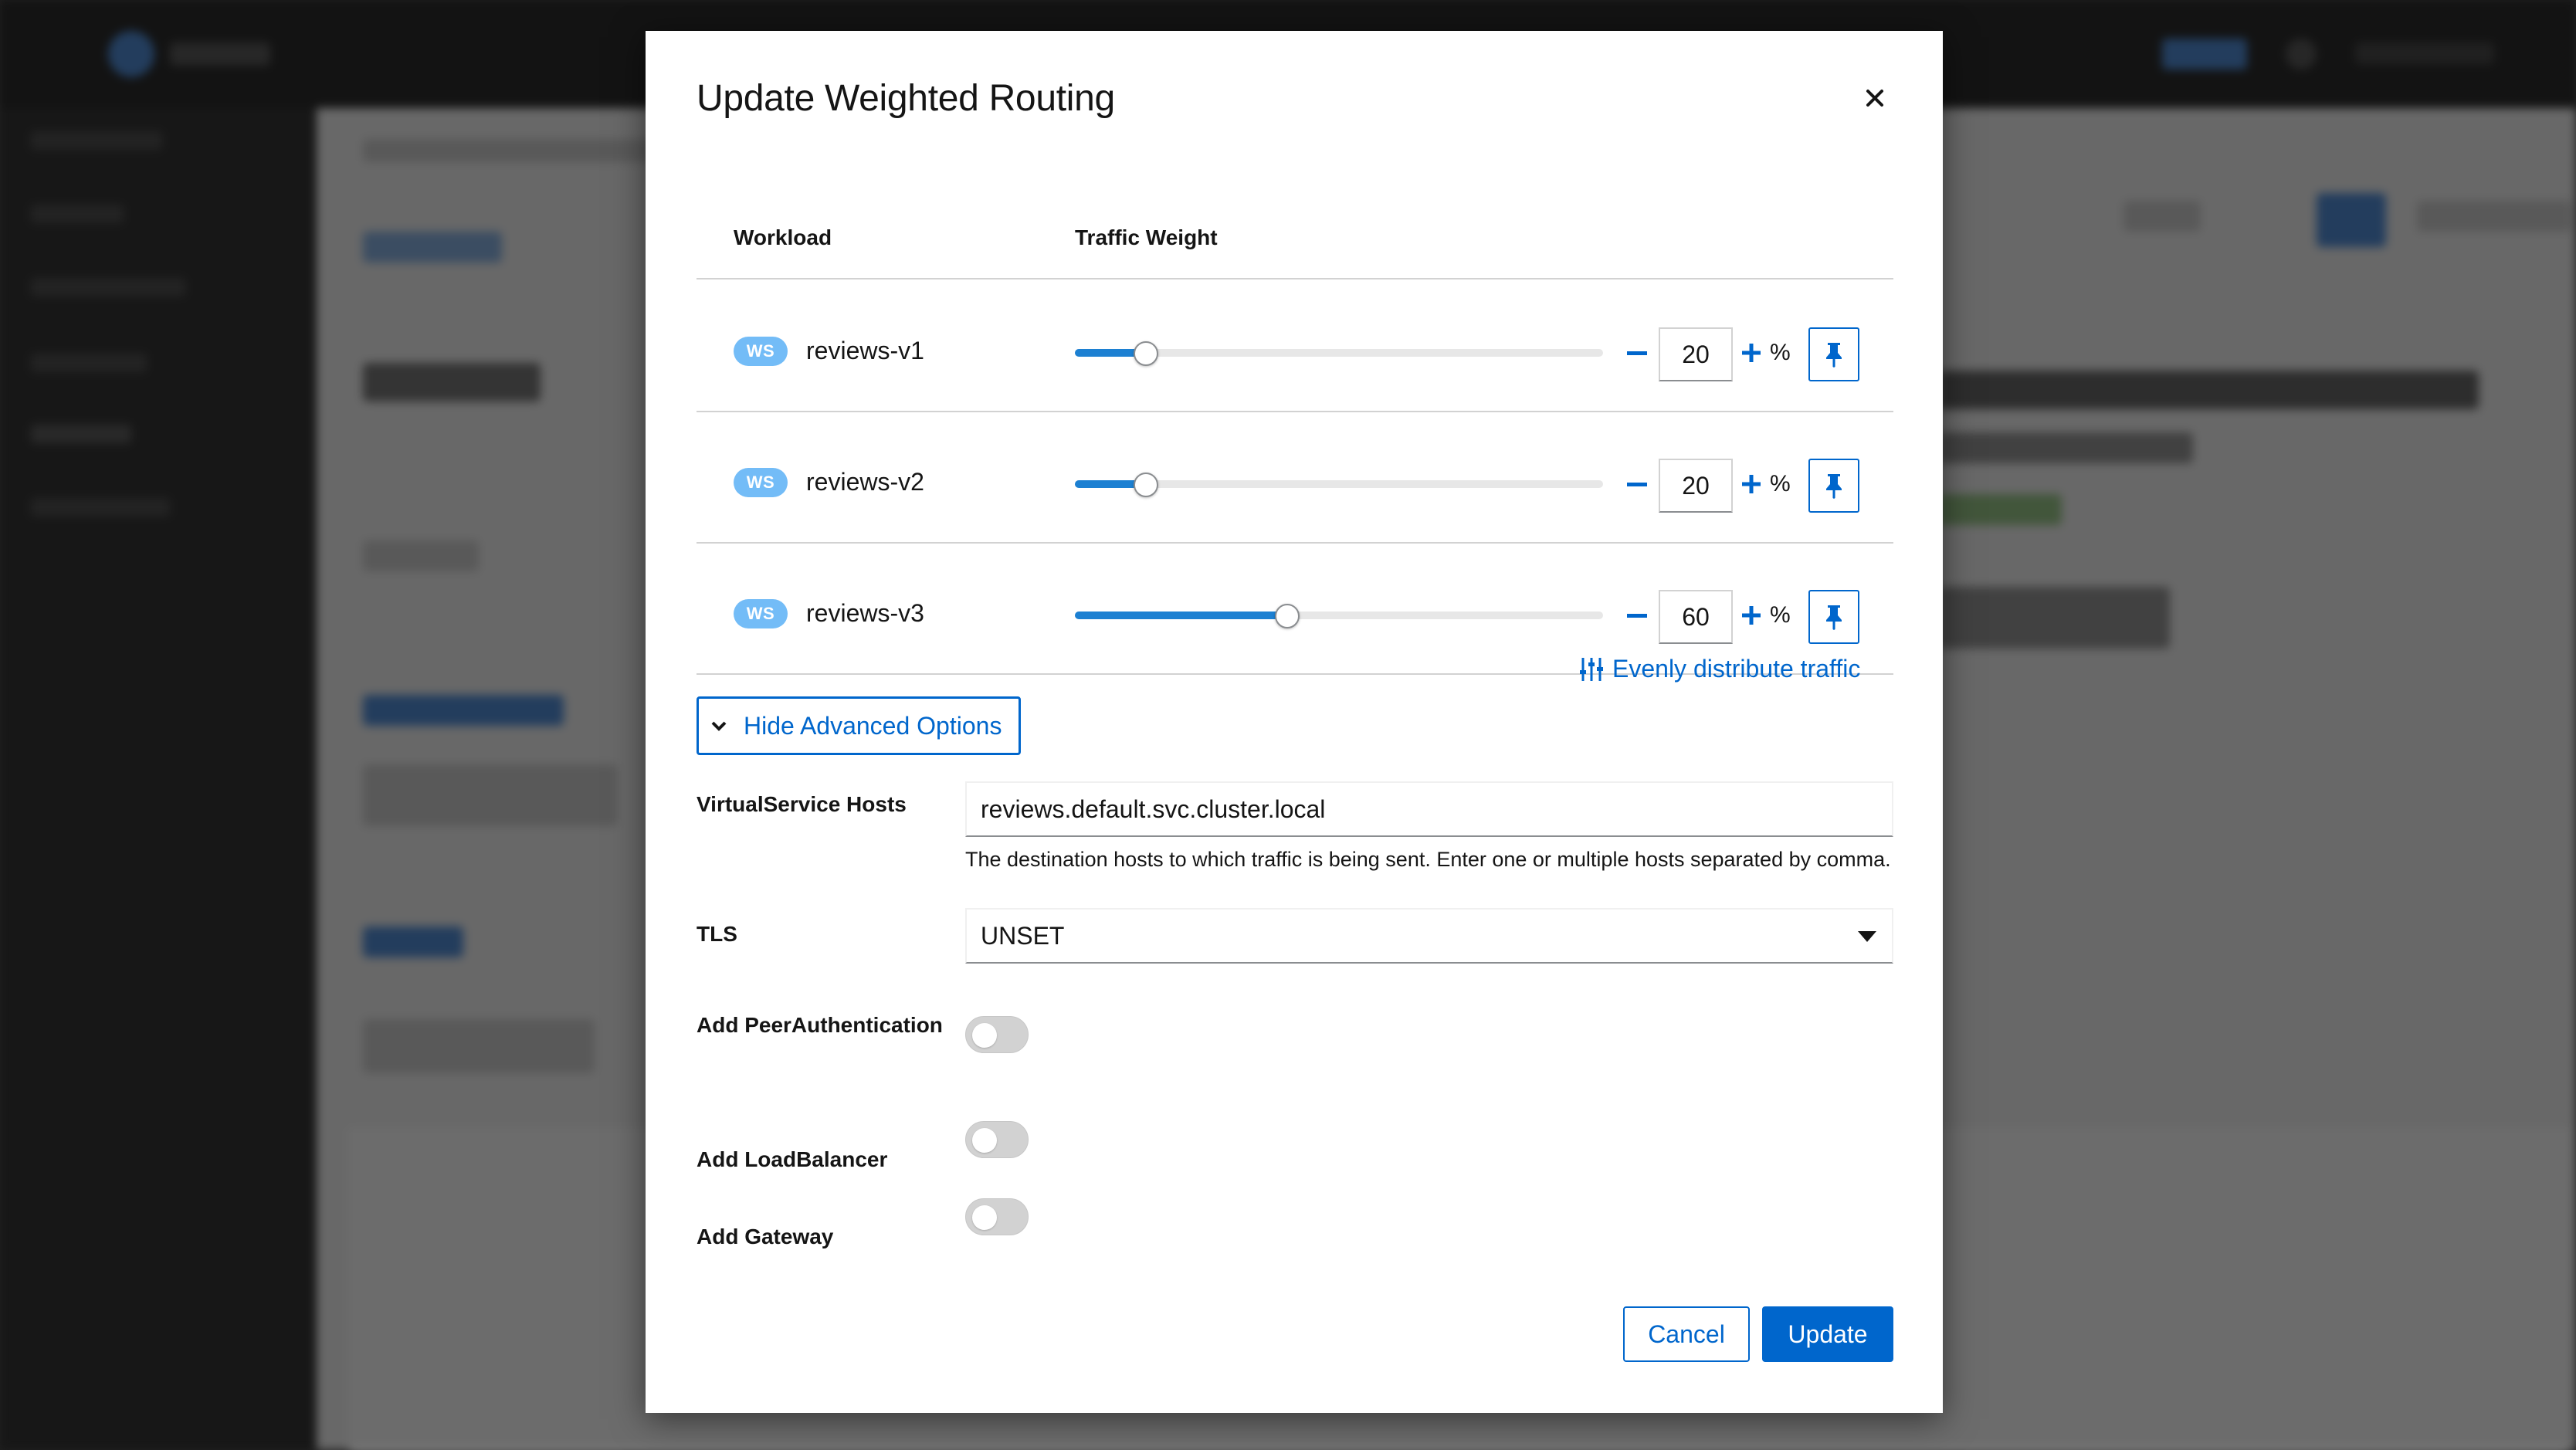  I want to click on tls-select: UNSET, so click(1429, 936).